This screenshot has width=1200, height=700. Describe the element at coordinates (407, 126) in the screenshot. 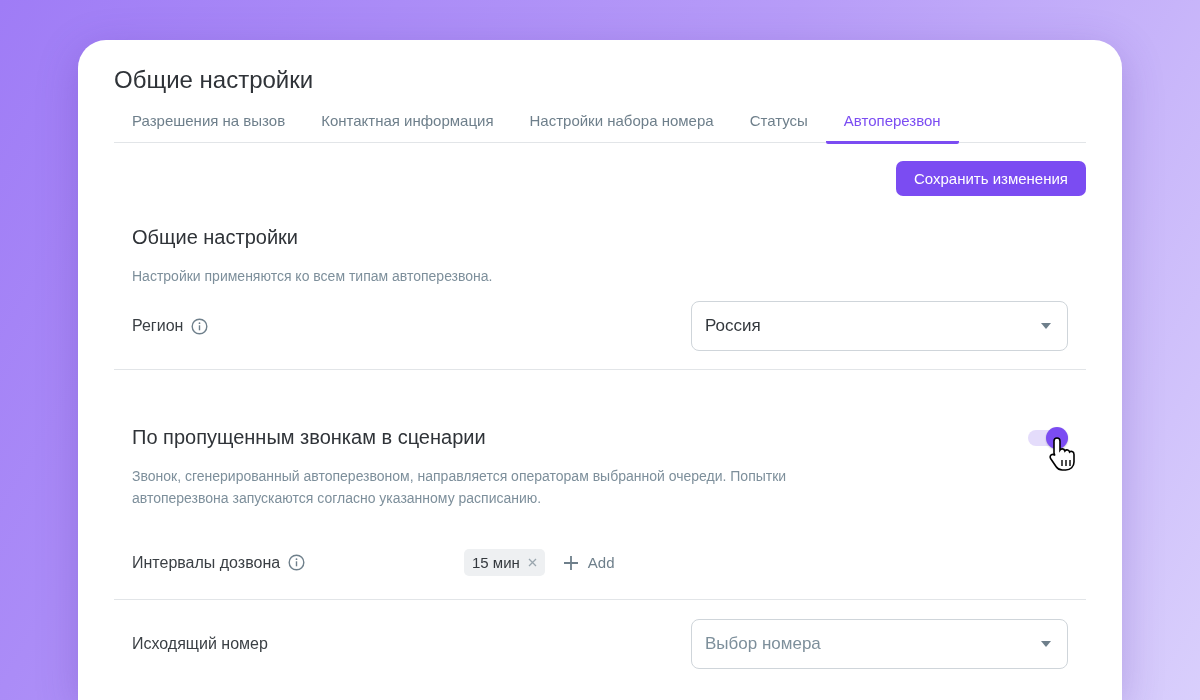

I see `tab: Контактная информация` at that location.